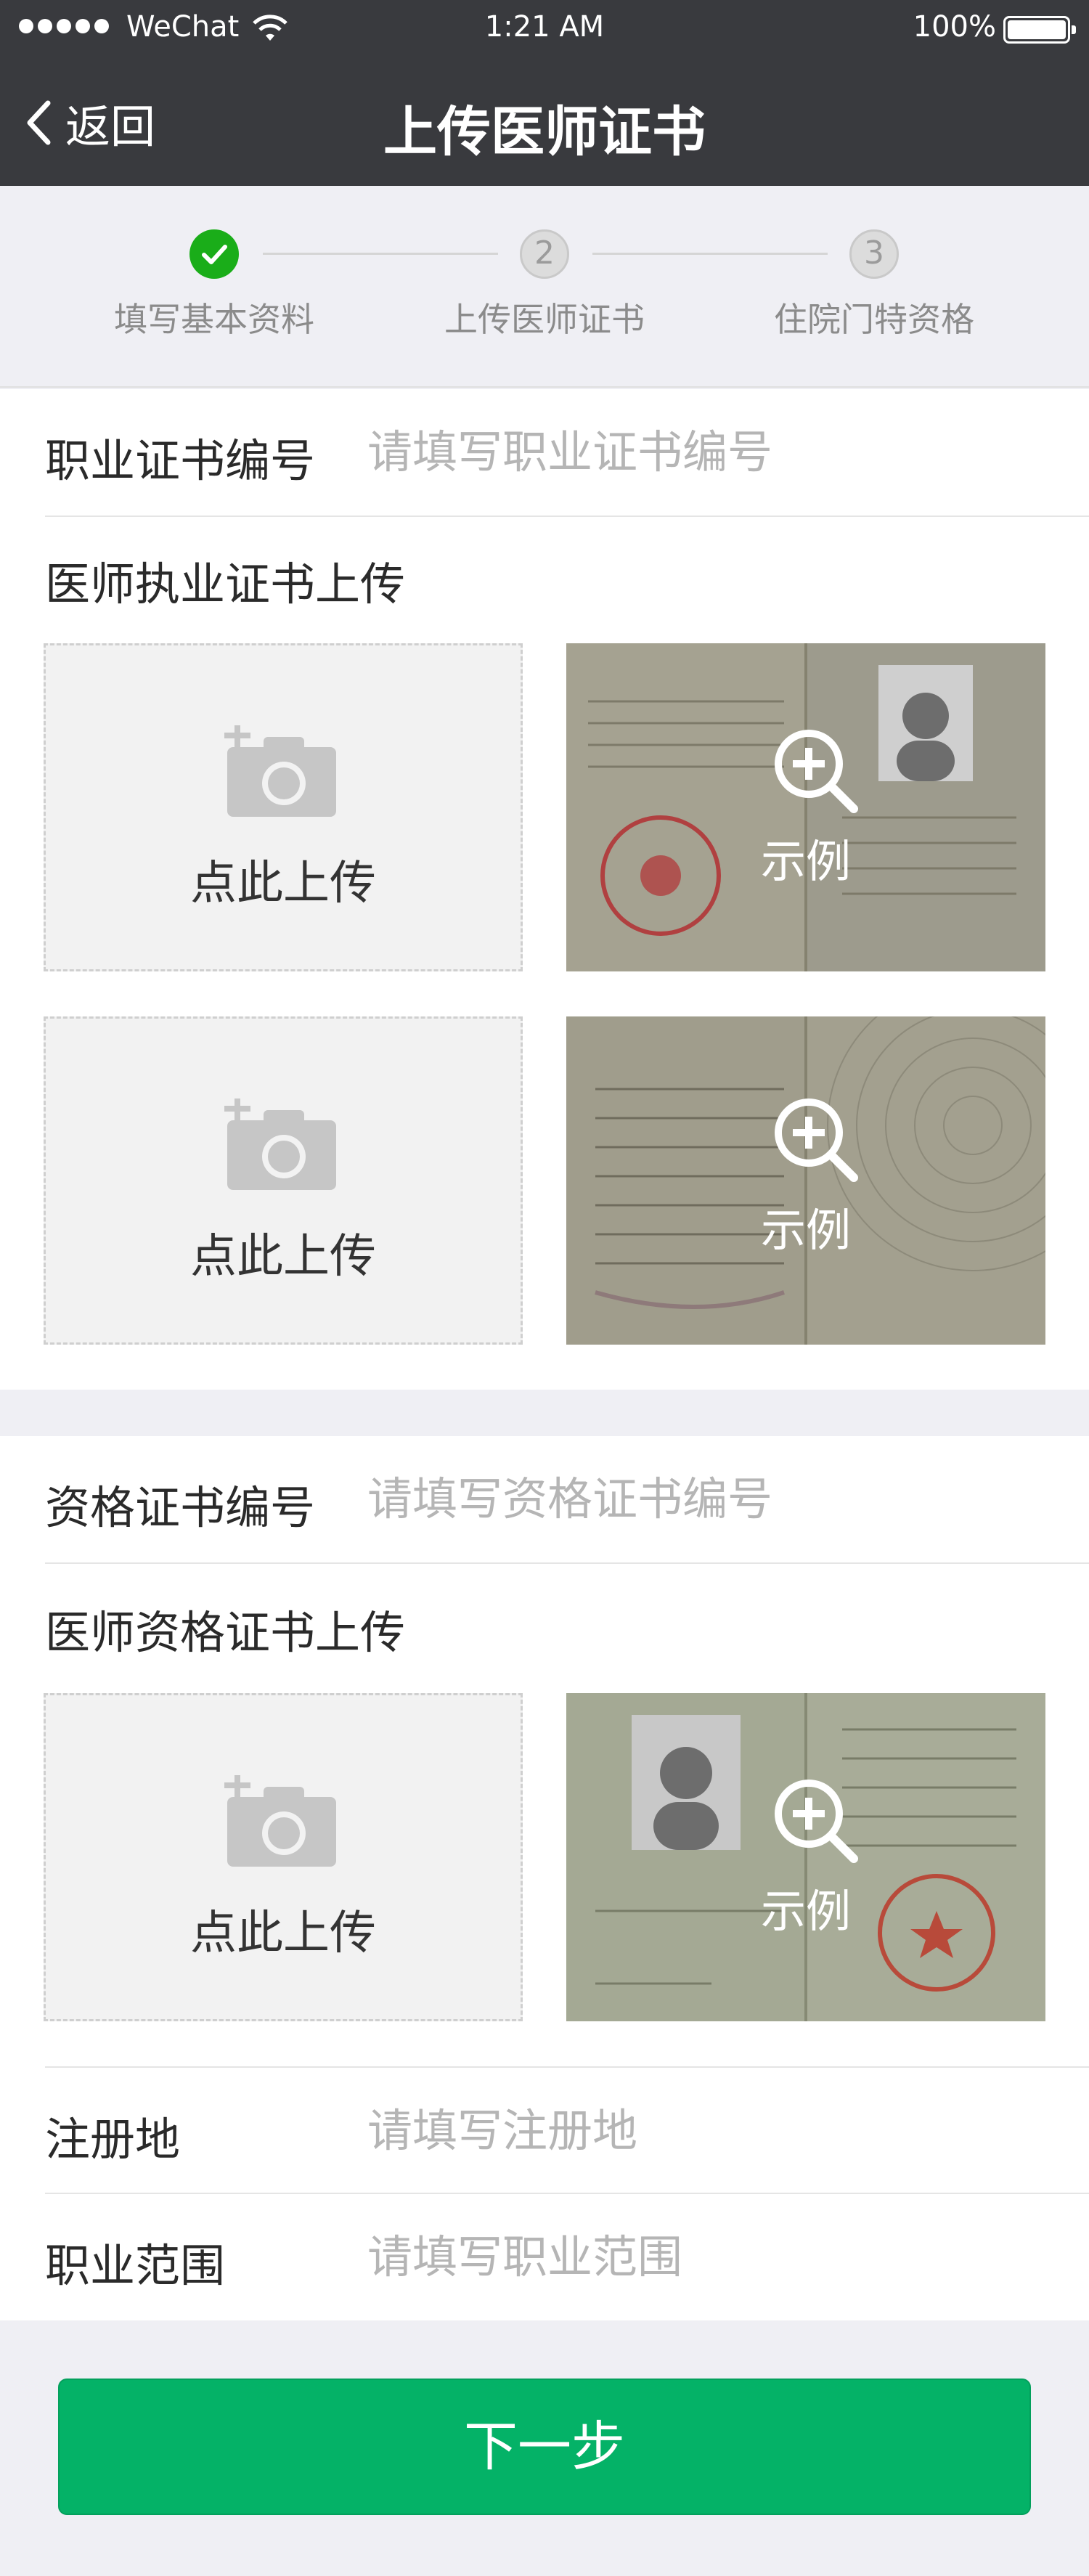  I want to click on registration-input, so click(715, 2130).